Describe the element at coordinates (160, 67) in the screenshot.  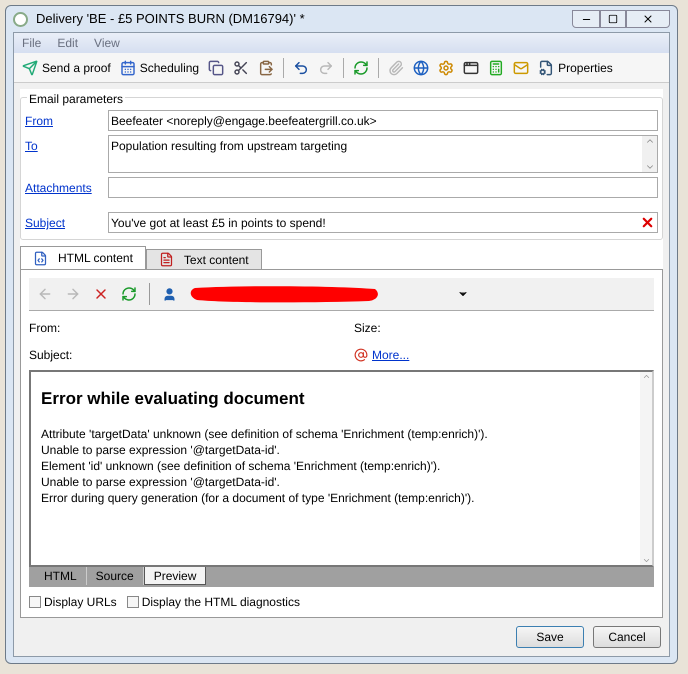
I see `toolbar-button: Scheduling` at that location.